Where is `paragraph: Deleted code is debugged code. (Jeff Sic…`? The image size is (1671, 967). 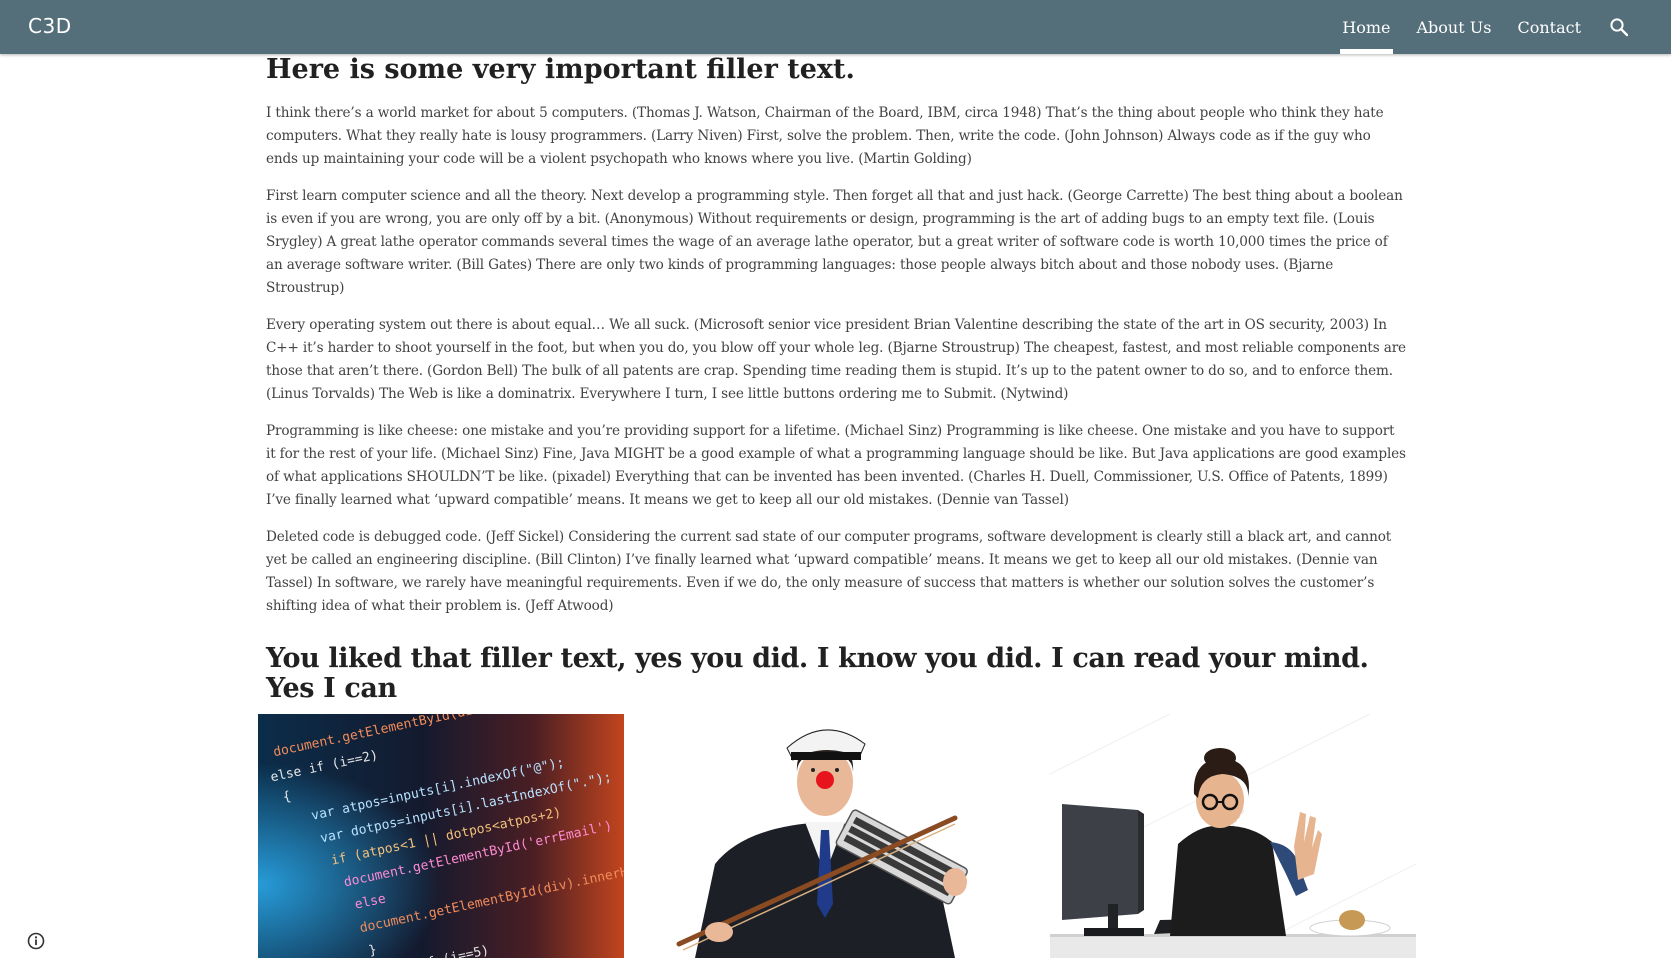
paragraph: Deleted code is debugged code. (Jeff Sic… is located at coordinates (829, 571).